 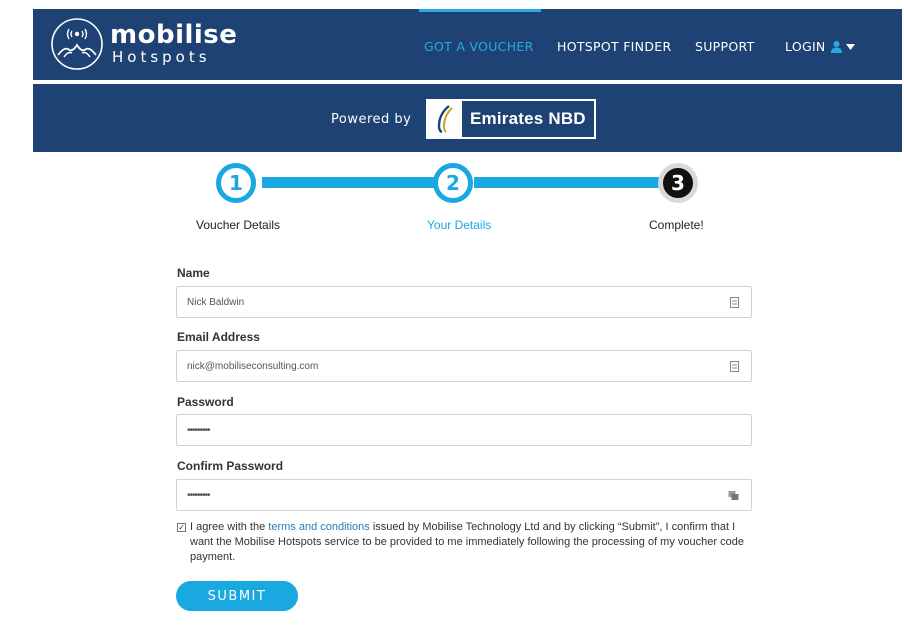 What do you see at coordinates (230, 466) in the screenshot?
I see `confirm-password-label: Confirm Password` at bounding box center [230, 466].